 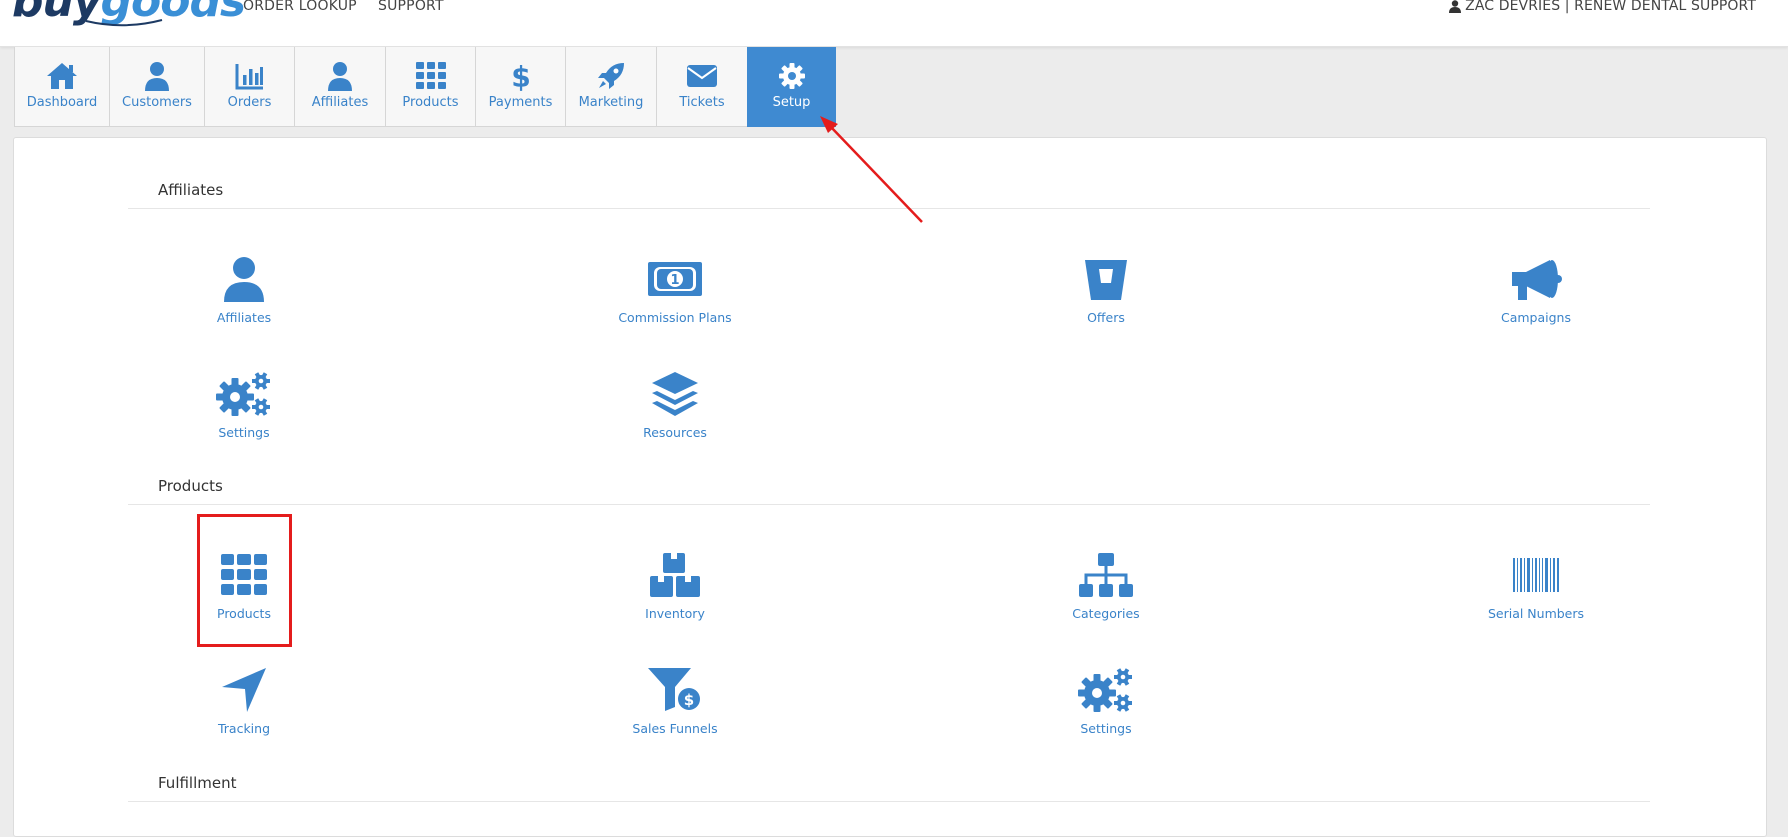 I want to click on tab-affiliates: Affiliates, so click(x=340, y=87).